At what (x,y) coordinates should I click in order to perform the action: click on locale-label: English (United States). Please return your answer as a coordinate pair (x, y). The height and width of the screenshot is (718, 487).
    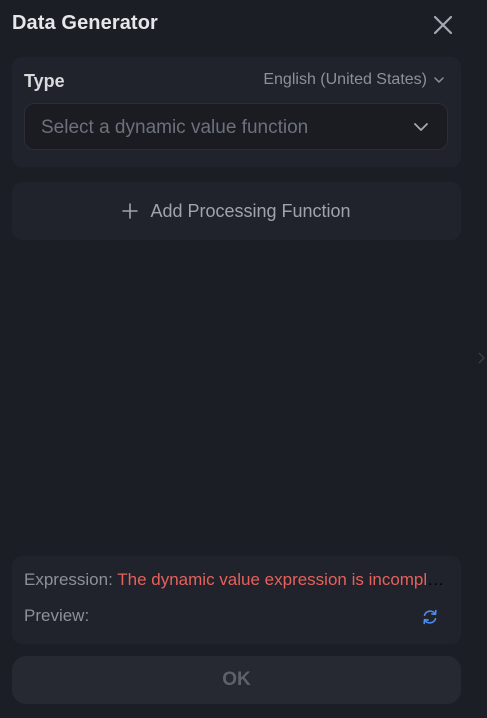
    Looking at the image, I should click on (345, 79).